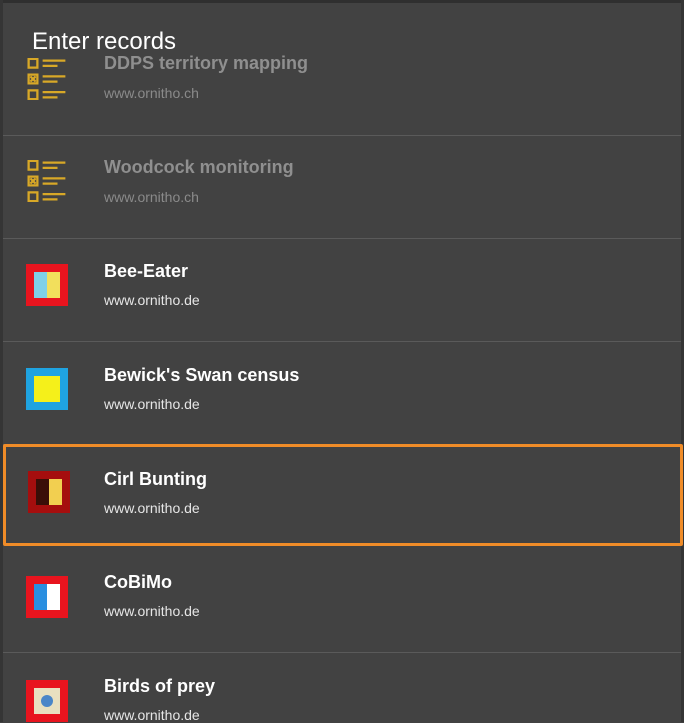  What do you see at coordinates (343, 495) in the screenshot?
I see `list-item-cirl-bunting: Cirl Bunting www.ornitho.de` at bounding box center [343, 495].